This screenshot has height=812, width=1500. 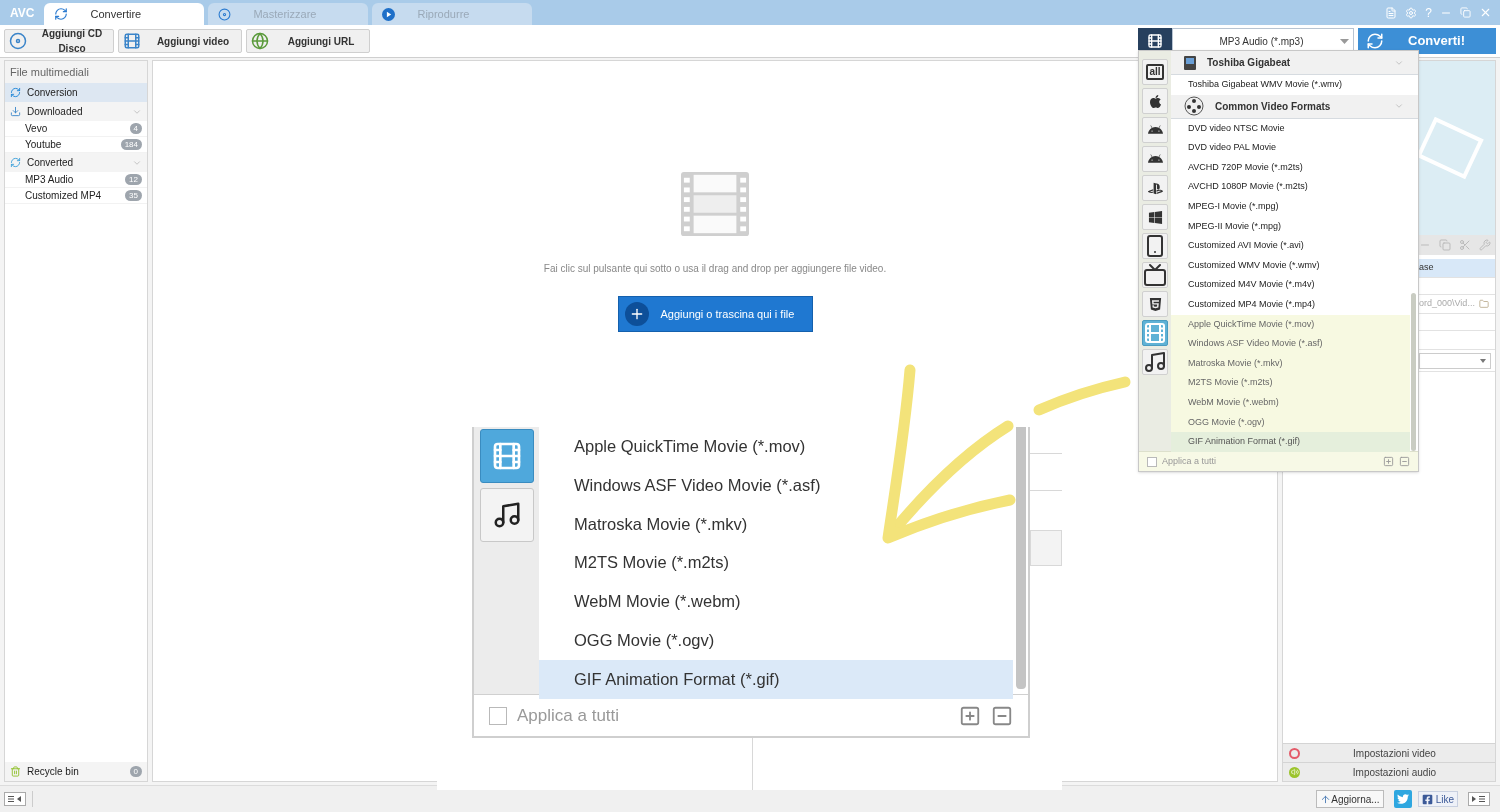 What do you see at coordinates (1290, 304) in the screenshot?
I see `format-option: Customized MP4 Movie (*.mp4)` at bounding box center [1290, 304].